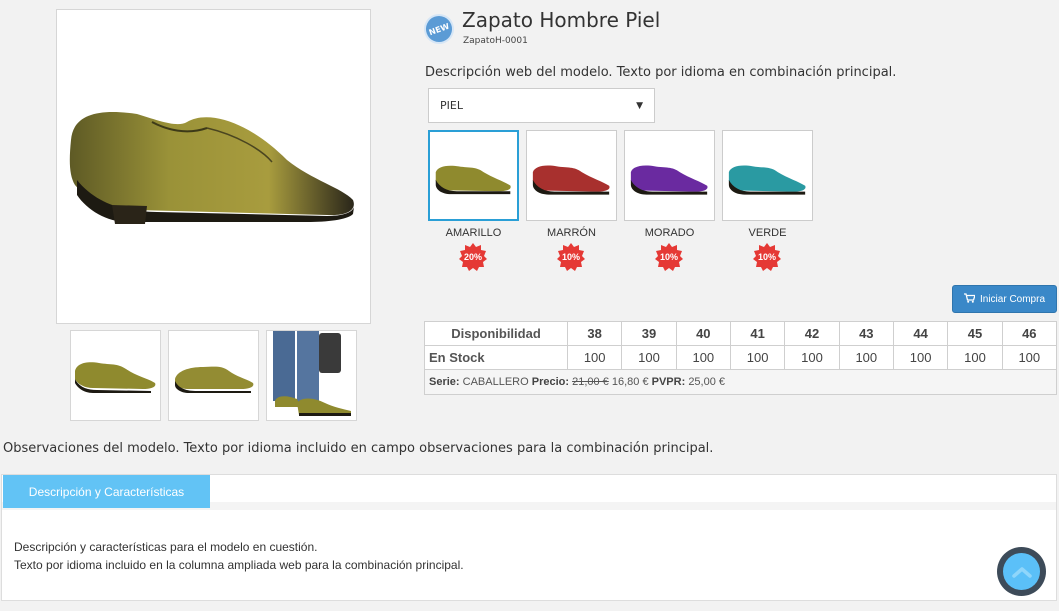 The width and height of the screenshot is (1059, 611). Describe the element at coordinates (757, 333) in the screenshot. I see `size-cell: 41` at that location.